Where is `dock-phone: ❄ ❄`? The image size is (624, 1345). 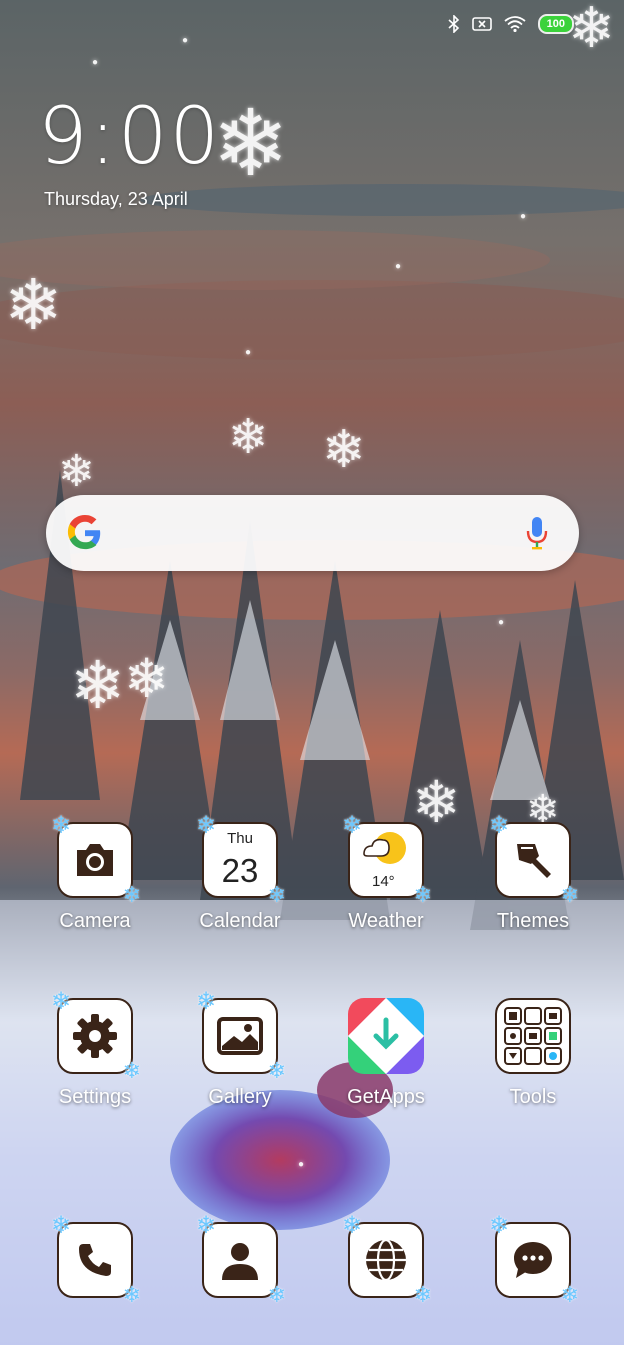
dock-phone: ❄ ❄ is located at coordinates (95, 1260).